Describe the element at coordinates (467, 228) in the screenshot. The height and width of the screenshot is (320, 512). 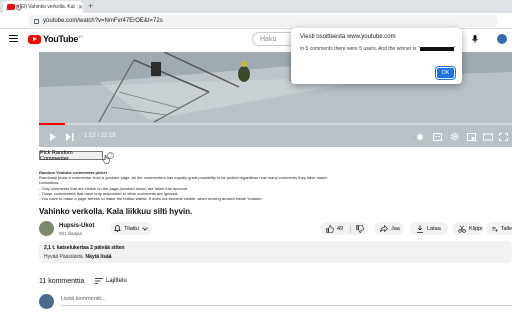
I see `clip-button: Klippi` at that location.